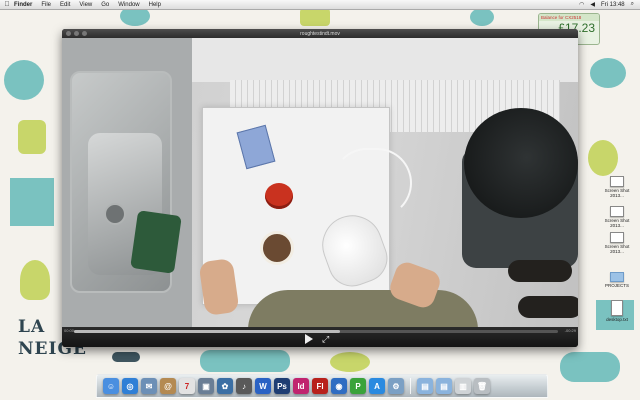 This screenshot has height=400, width=640. Describe the element at coordinates (115, 214) in the screenshot. I see `video-drain` at that location.